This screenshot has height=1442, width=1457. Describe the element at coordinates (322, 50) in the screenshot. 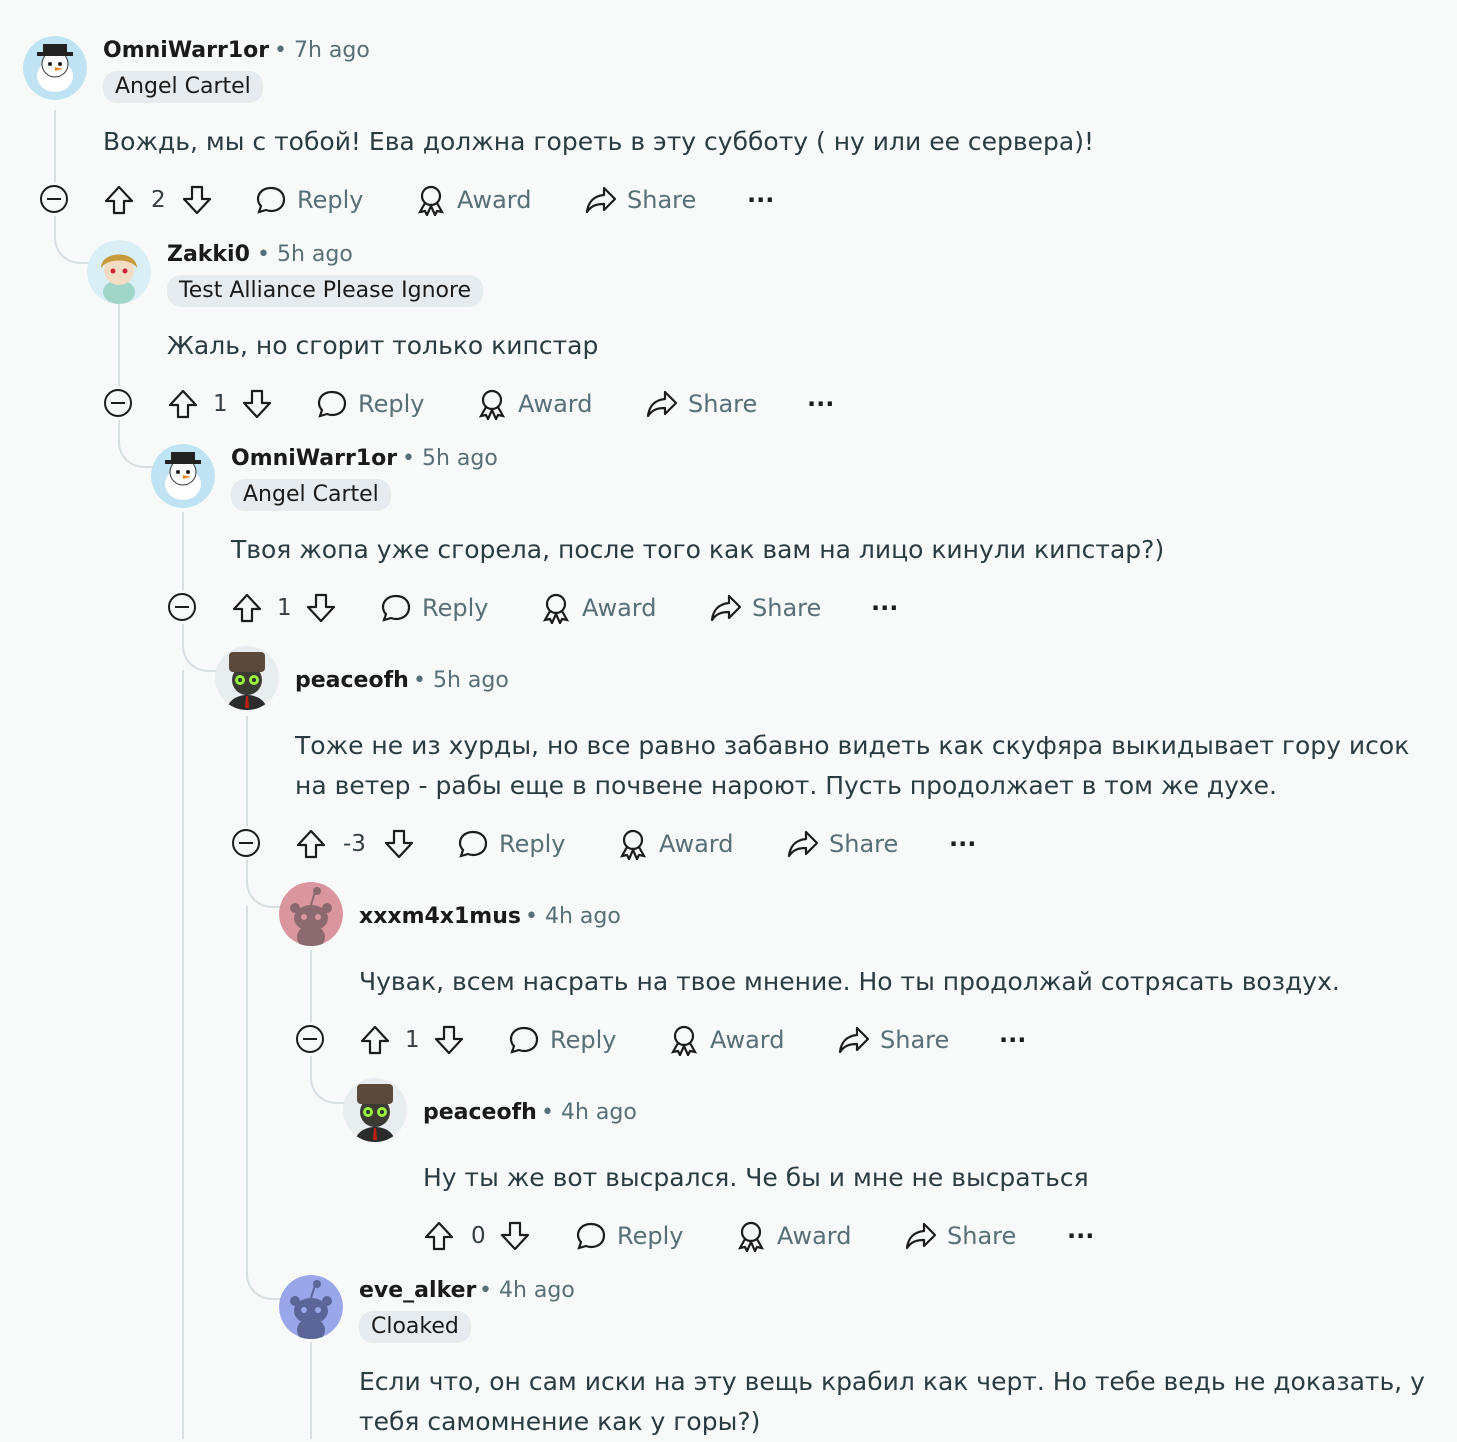

I see `timestamp: • 7h ago` at that location.